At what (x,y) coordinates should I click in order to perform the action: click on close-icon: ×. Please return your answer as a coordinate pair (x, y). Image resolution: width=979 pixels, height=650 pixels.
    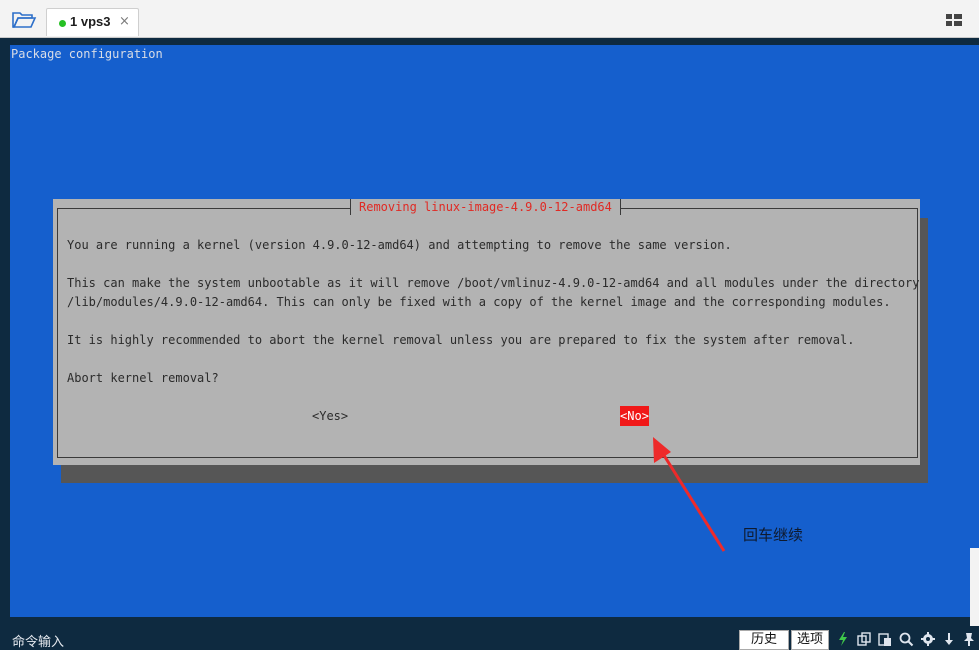
    Looking at the image, I should click on (124, 21).